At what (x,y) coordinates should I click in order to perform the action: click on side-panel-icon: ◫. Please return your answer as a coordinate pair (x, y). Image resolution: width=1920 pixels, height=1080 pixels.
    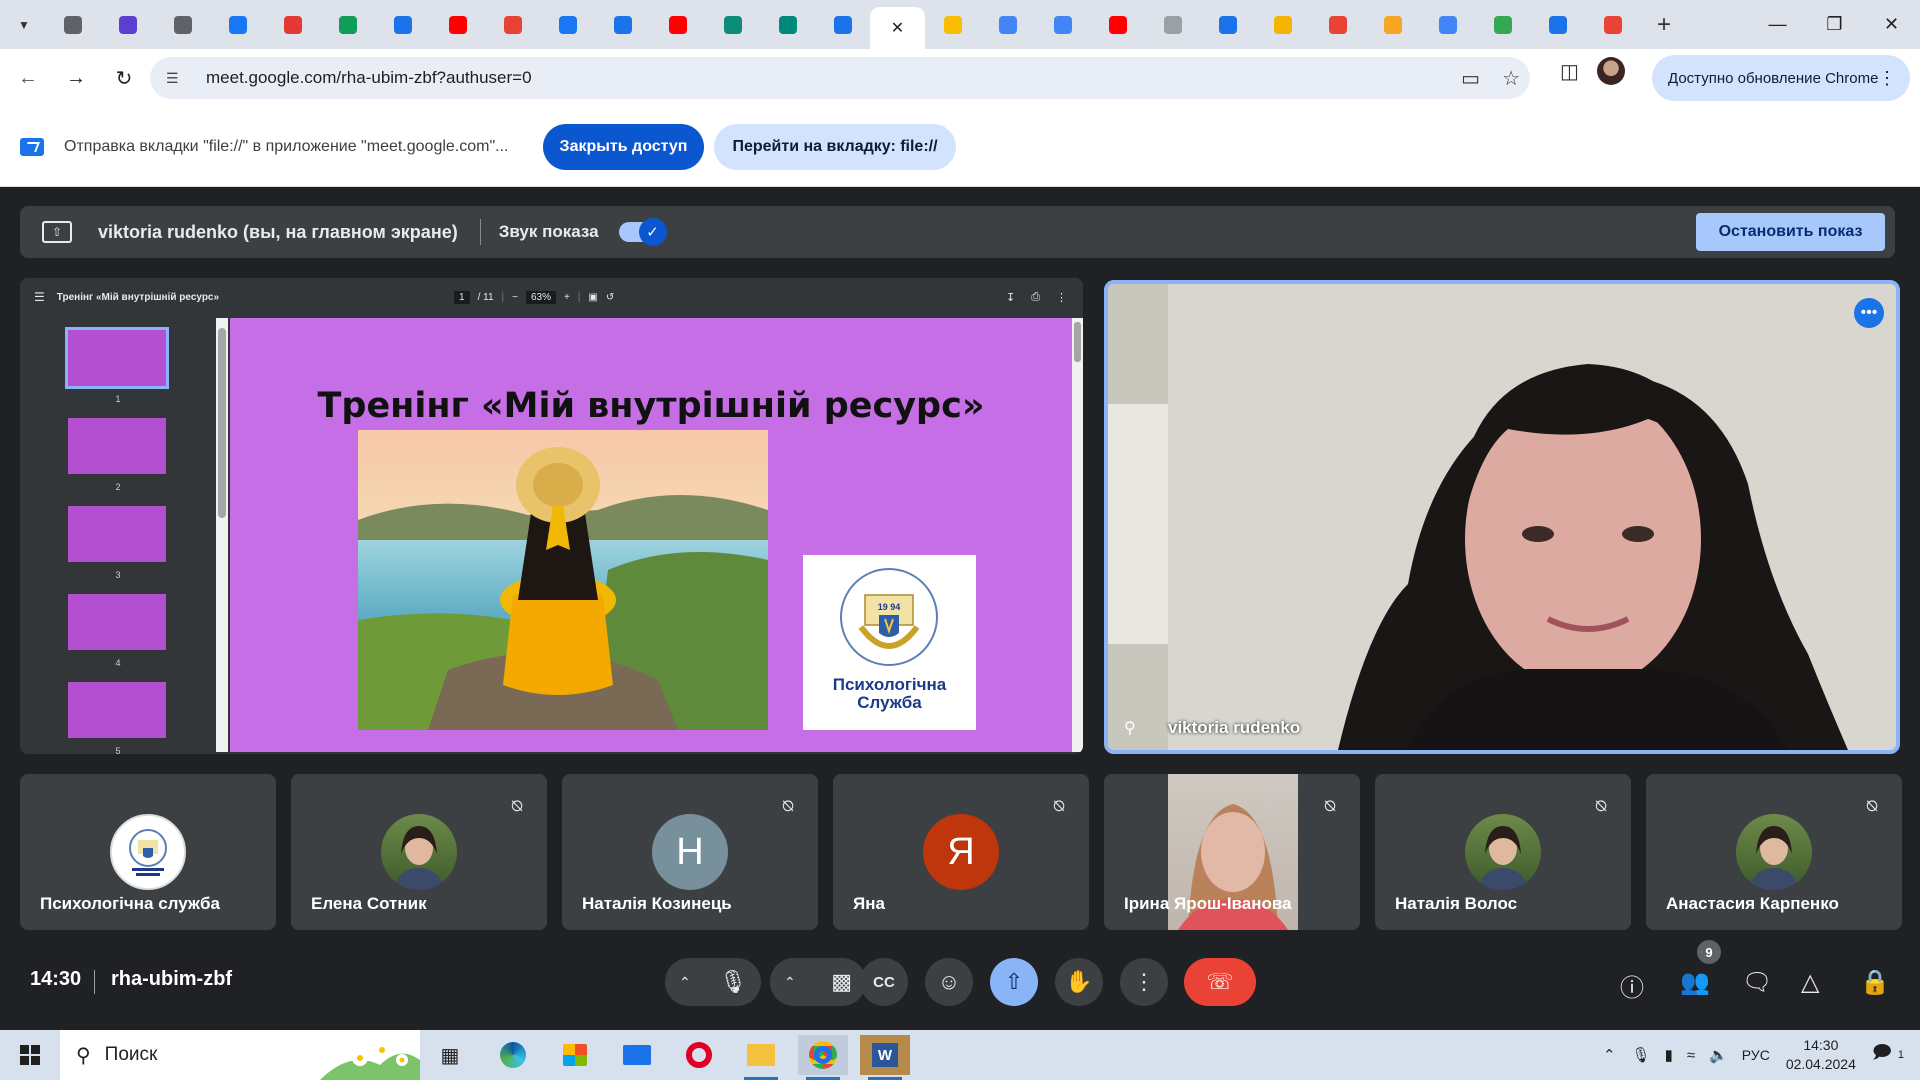
    Looking at the image, I should click on (1569, 71).